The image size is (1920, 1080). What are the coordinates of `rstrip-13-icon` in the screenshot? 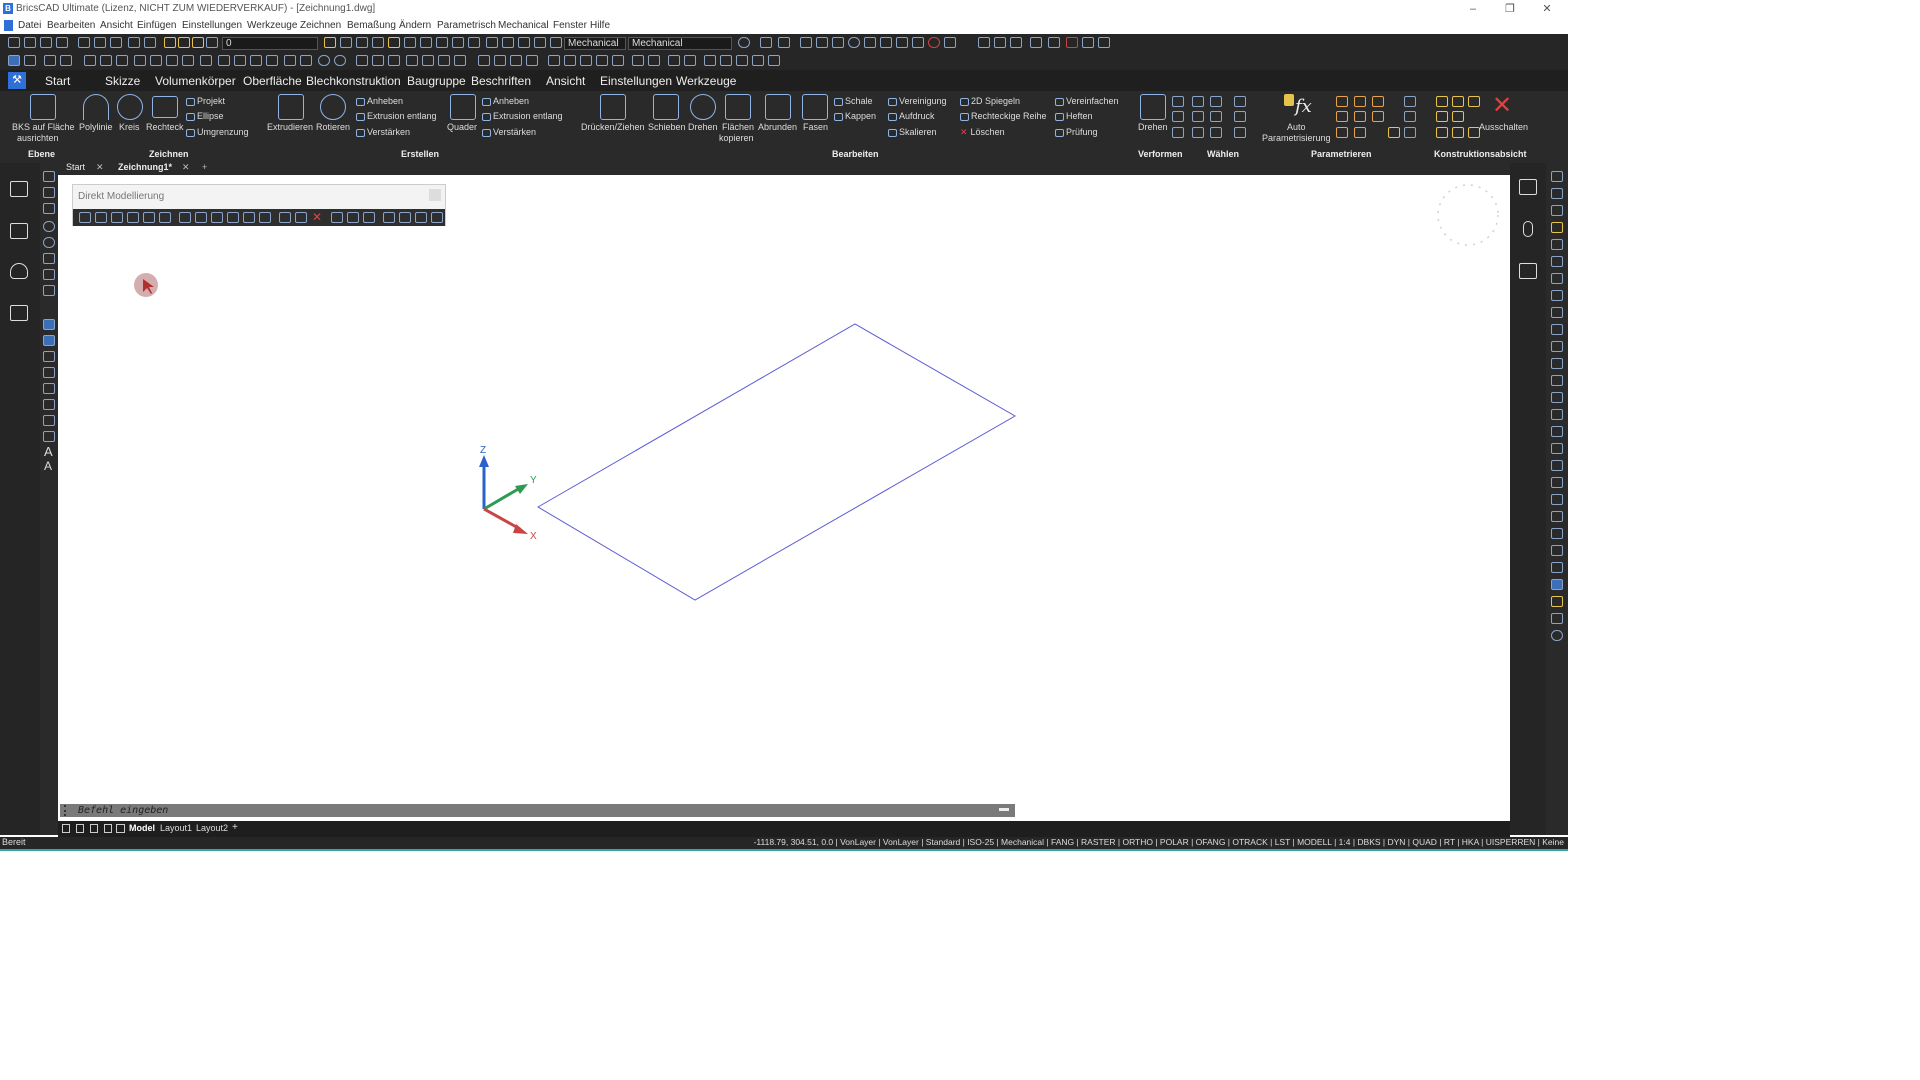 It's located at (1557, 380).